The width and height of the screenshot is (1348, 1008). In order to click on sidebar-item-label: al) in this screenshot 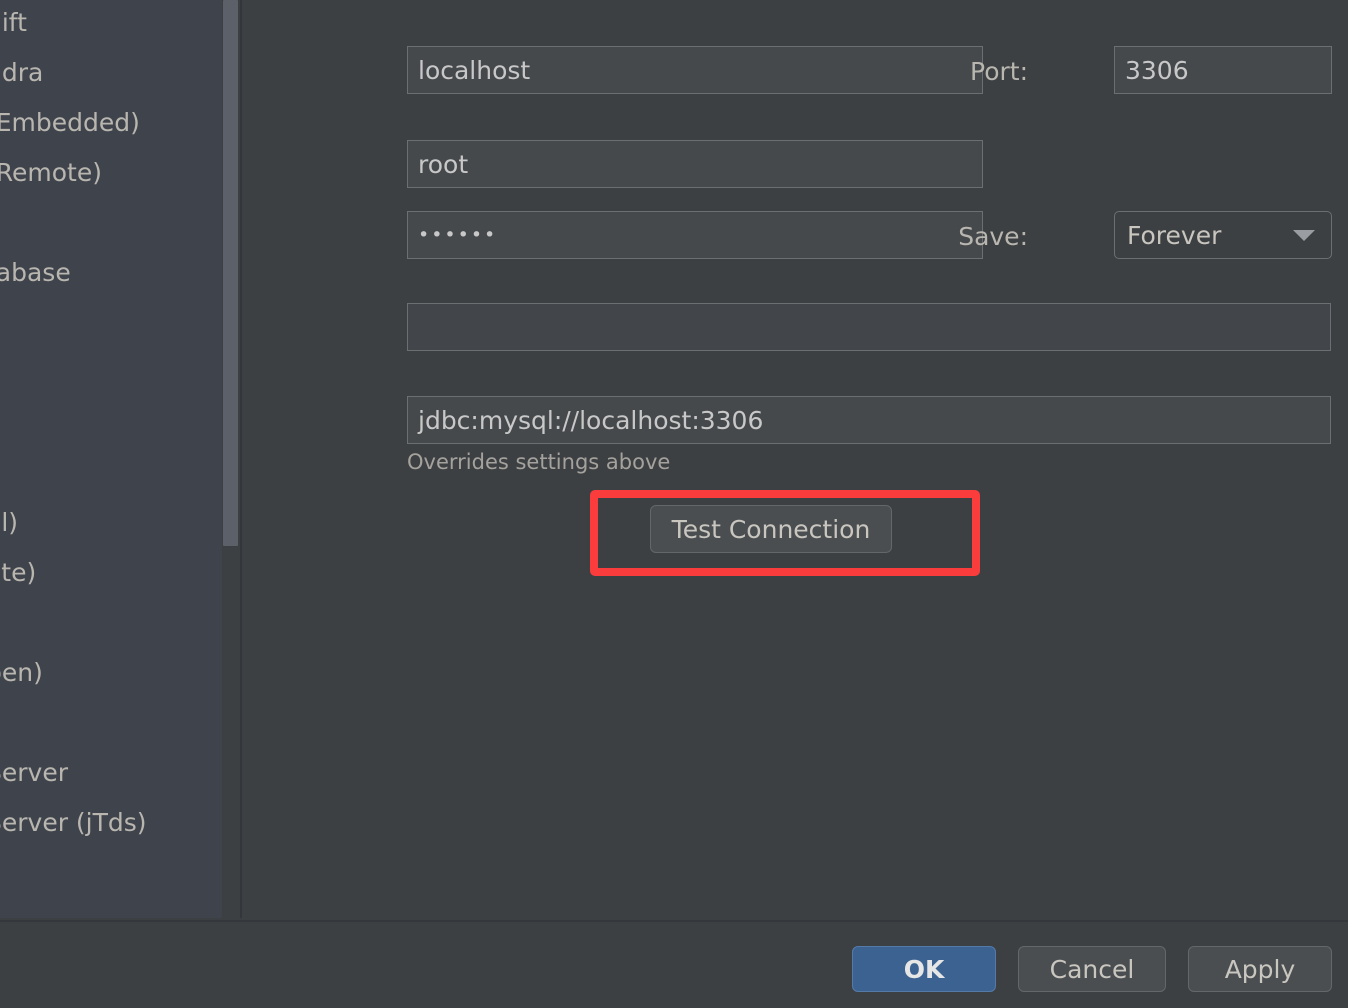, I will do `click(9, 522)`.